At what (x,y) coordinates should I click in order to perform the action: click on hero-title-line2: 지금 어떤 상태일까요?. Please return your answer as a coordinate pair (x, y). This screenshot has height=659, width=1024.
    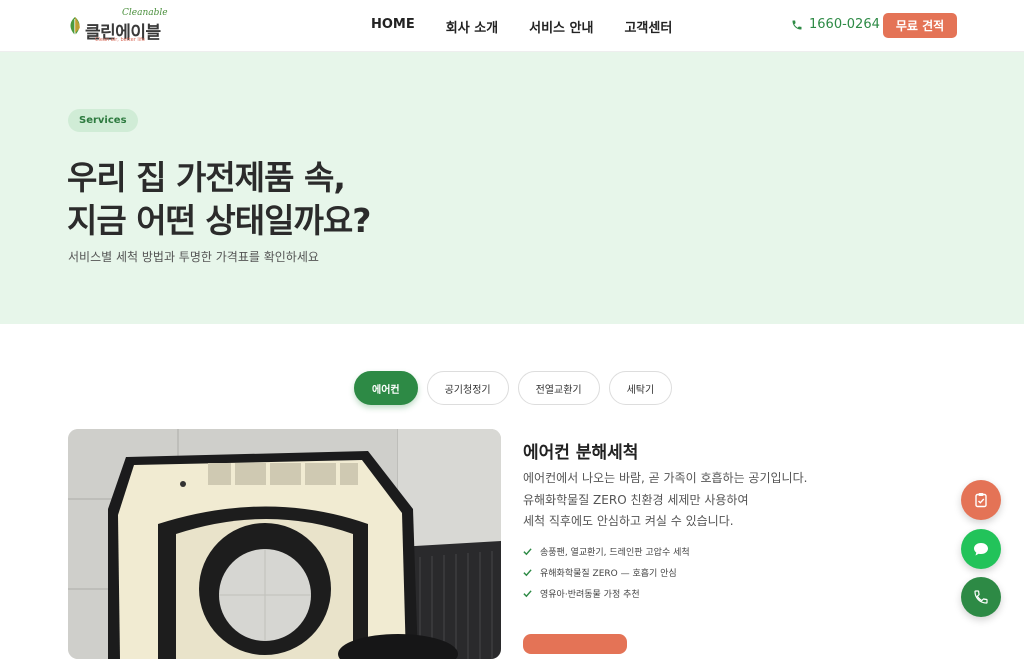
    Looking at the image, I should click on (219, 220).